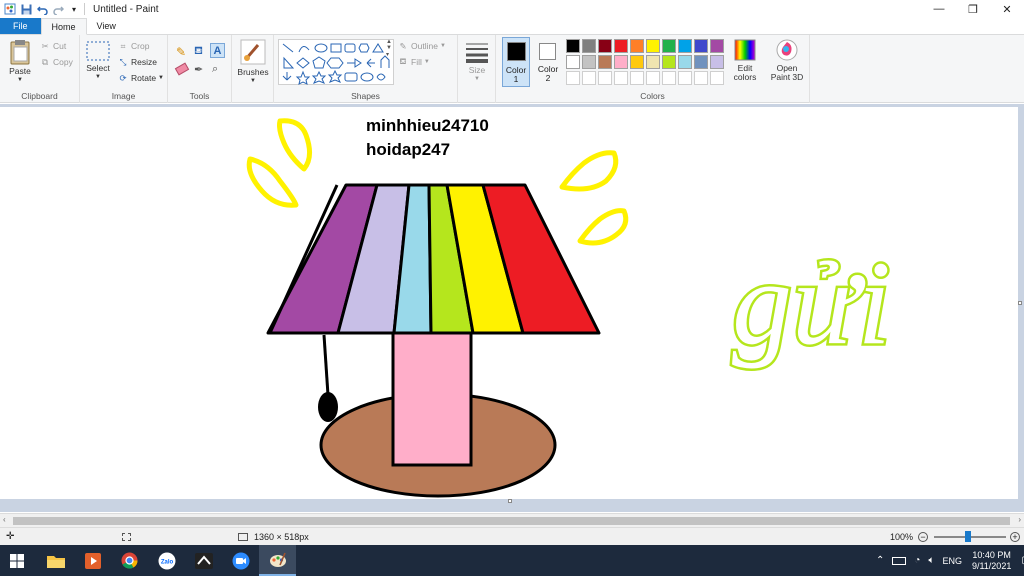 The image size is (1024, 576). I want to click on zoom-in-button: +, so click(1015, 536).